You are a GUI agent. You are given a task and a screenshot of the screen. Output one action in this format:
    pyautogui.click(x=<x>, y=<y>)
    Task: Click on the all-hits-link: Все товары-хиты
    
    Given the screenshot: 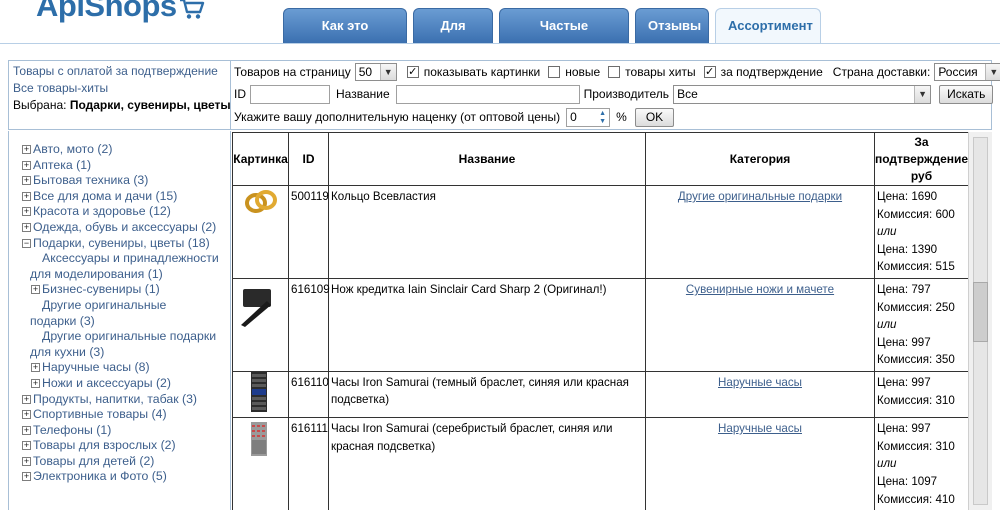 What is the action you would take?
    pyautogui.click(x=60, y=88)
    